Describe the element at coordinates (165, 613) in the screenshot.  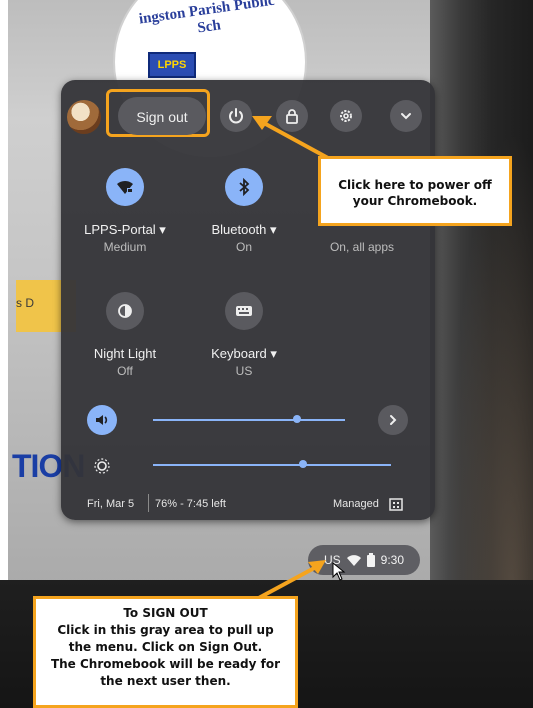
I see `signout-callout-line: To SIGN OUT` at that location.